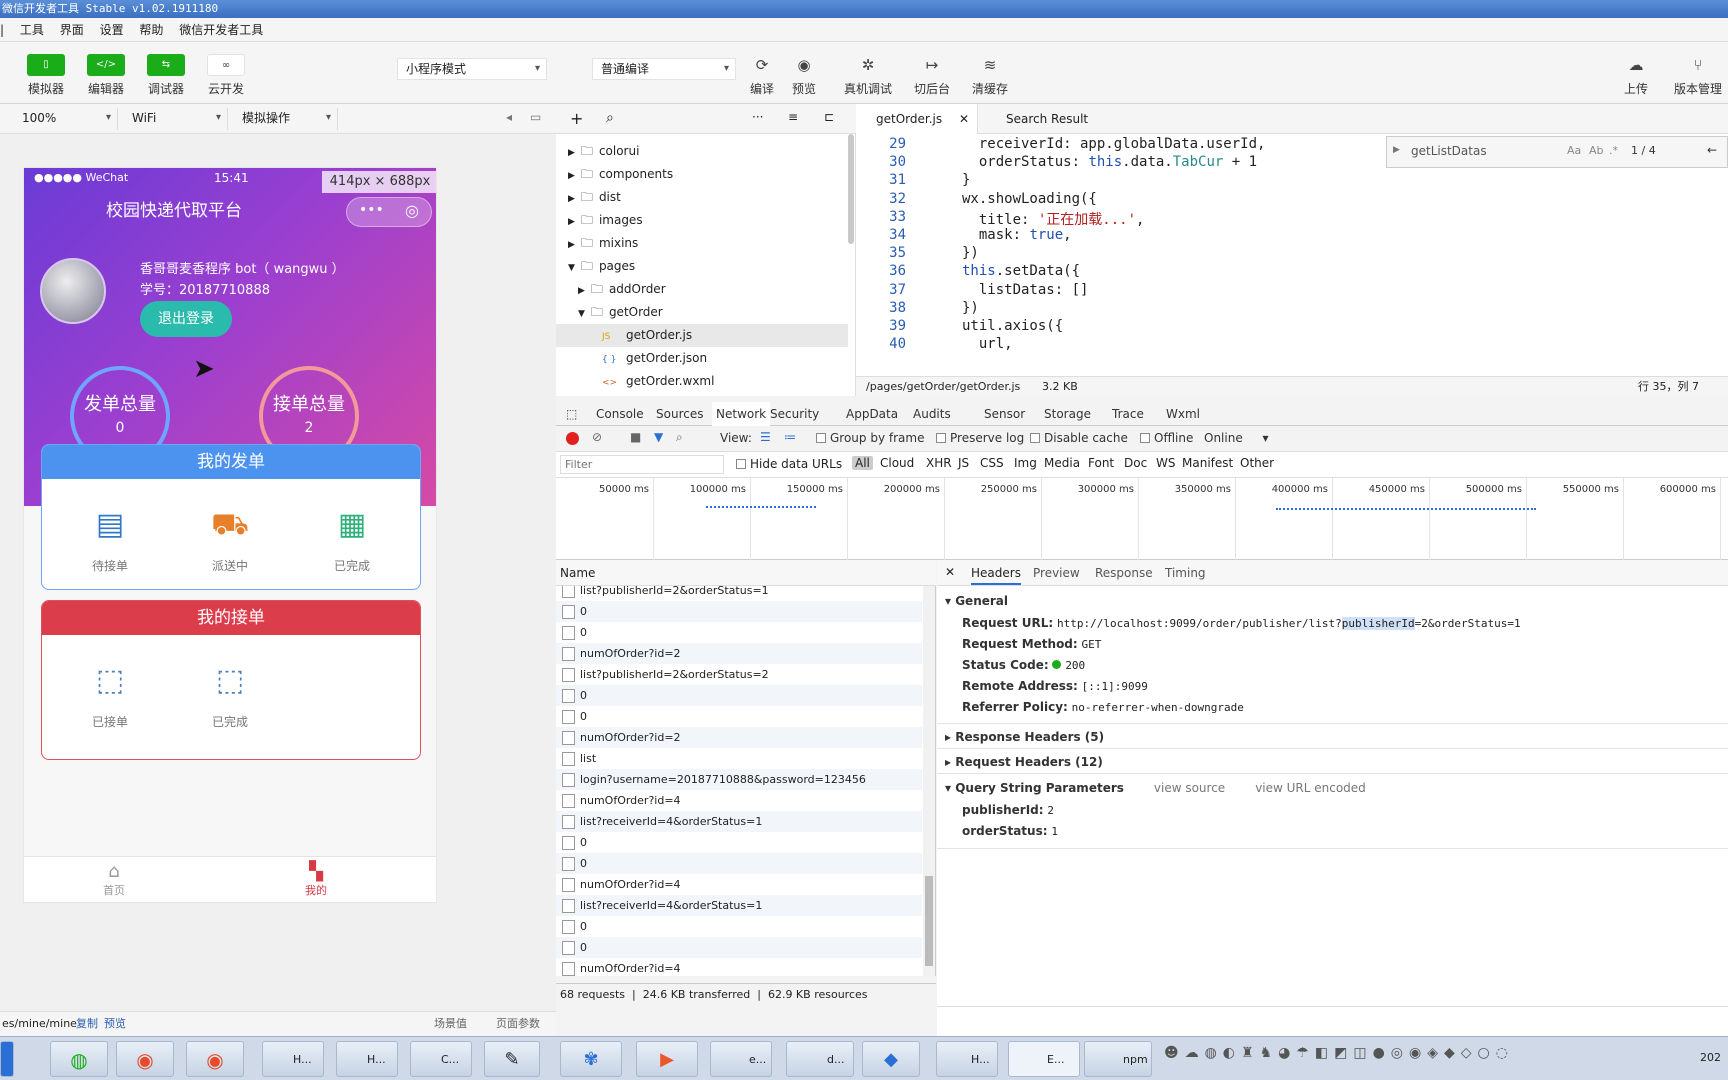 This screenshot has height=1080, width=1728. Describe the element at coordinates (1079, 438) in the screenshot. I see `disable-cache-checkbox: Disable cache` at that location.